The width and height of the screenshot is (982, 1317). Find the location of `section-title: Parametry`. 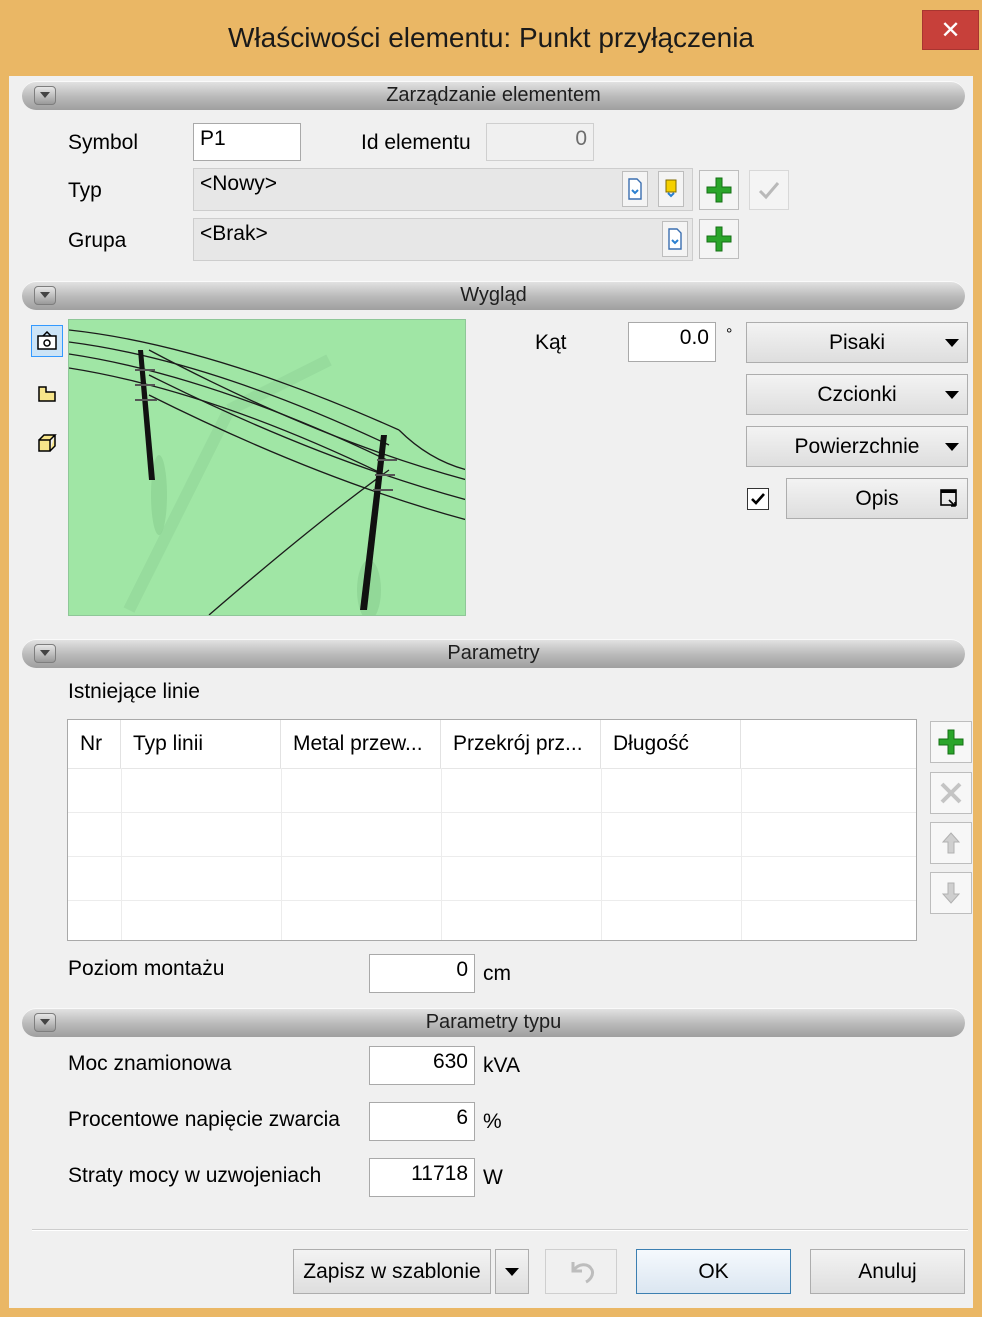

section-title: Parametry is located at coordinates (493, 653).